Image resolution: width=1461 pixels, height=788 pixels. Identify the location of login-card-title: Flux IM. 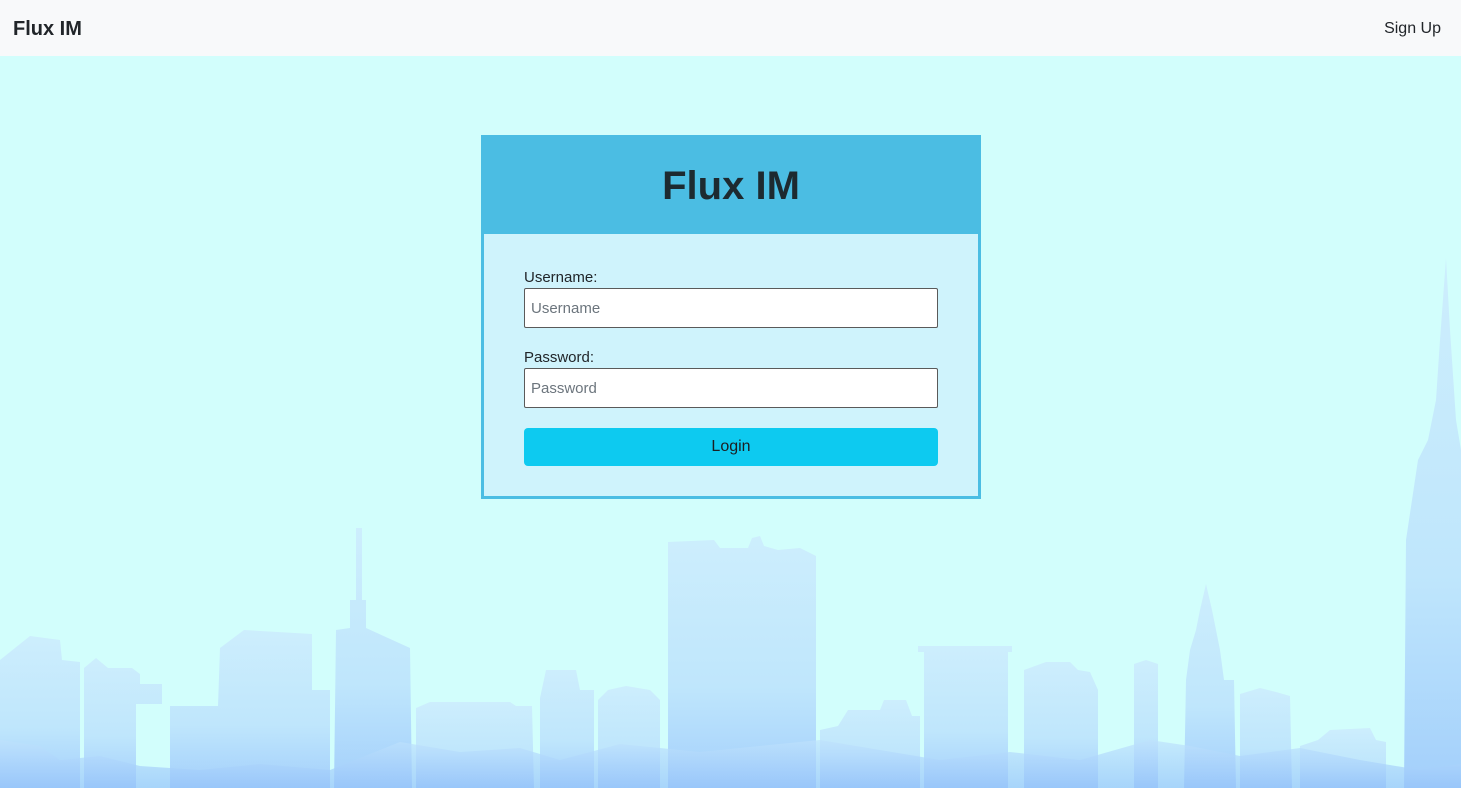
(731, 186).